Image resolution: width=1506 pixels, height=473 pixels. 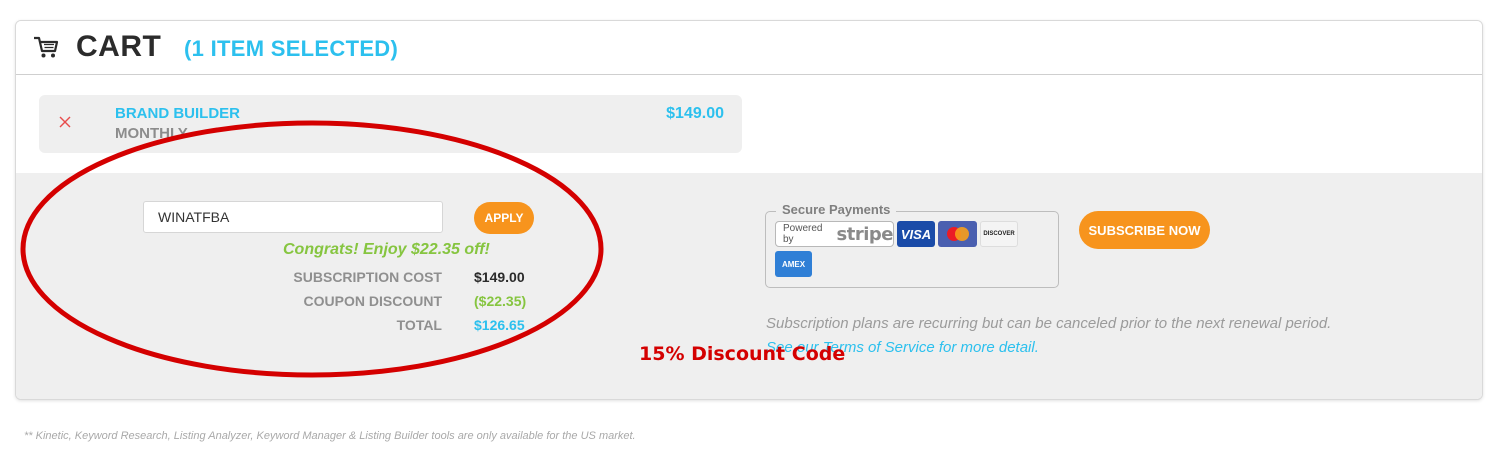 I want to click on discount-annotation-text: 15% Discount Code, so click(x=742, y=354).